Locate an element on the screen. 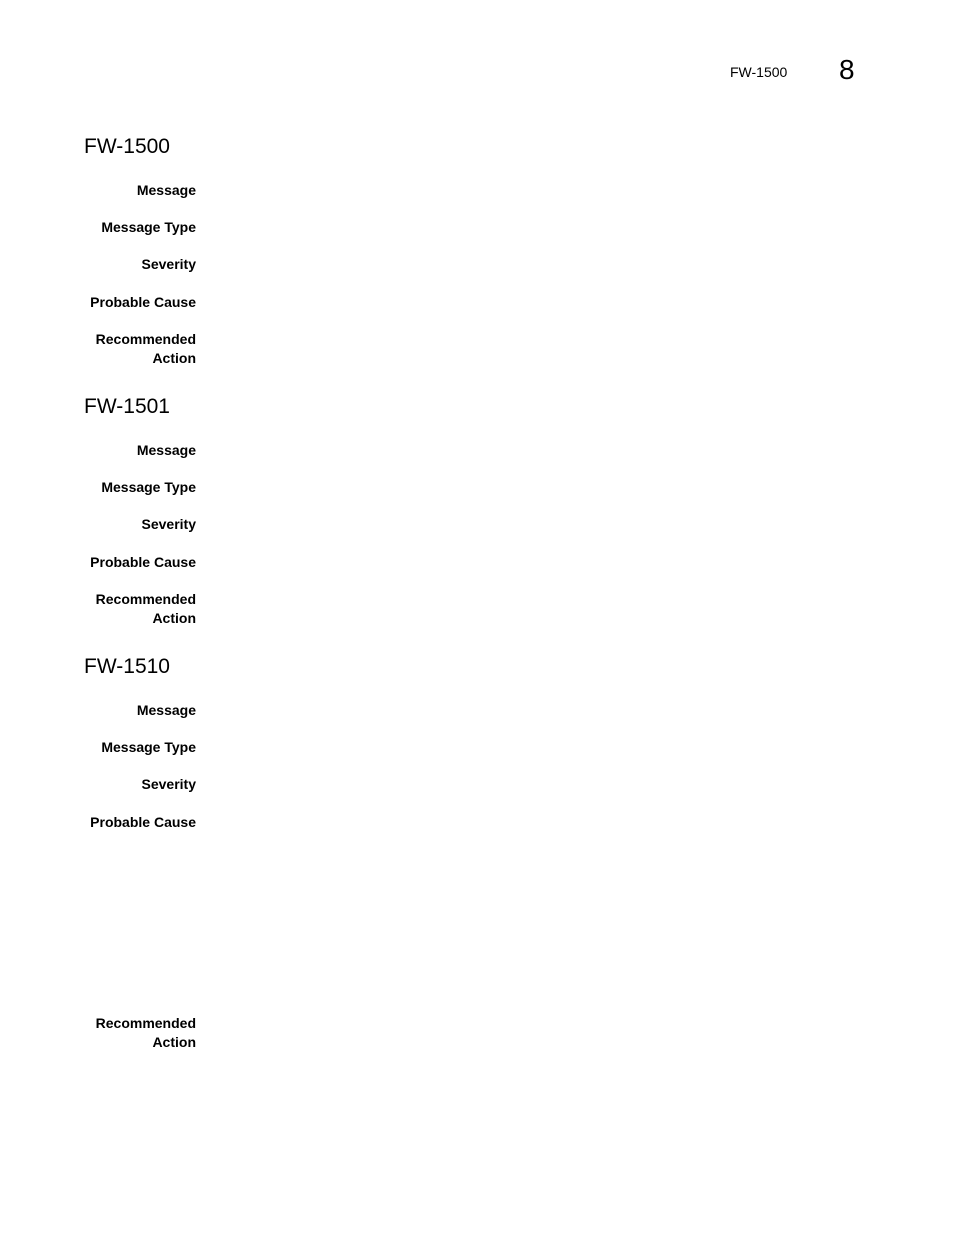 This screenshot has height=1235, width=954. running-header-title: FW-1500 is located at coordinates (759, 72).